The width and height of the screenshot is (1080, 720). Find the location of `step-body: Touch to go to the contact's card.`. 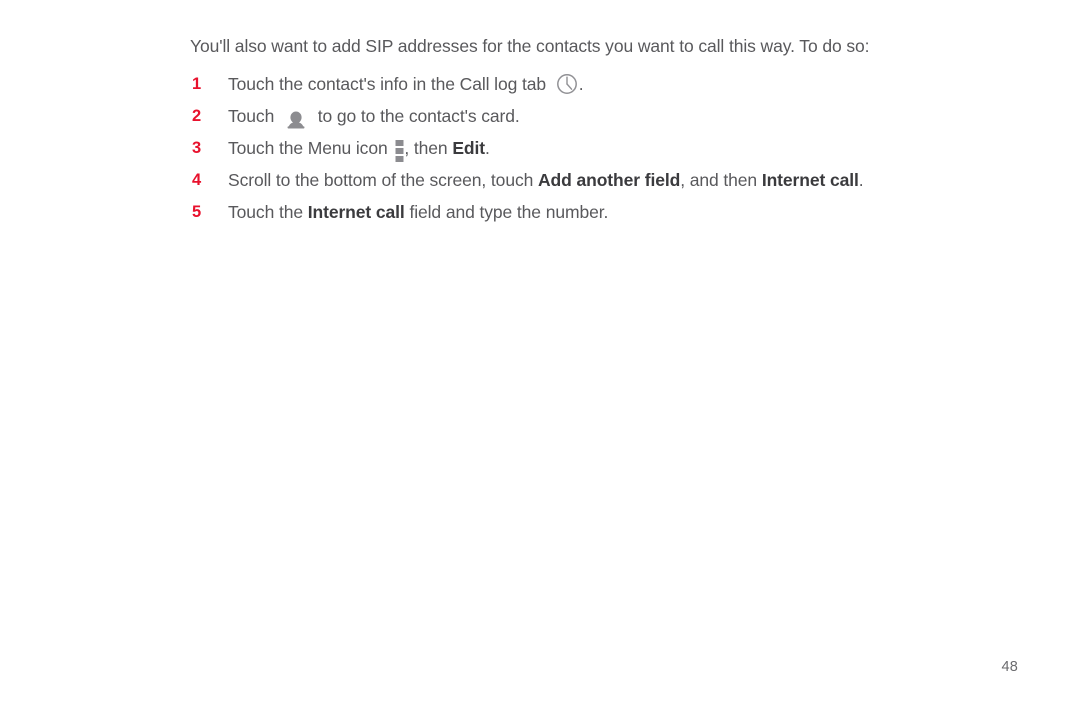

step-body: Touch to go to the contact's card. is located at coordinates (374, 117).